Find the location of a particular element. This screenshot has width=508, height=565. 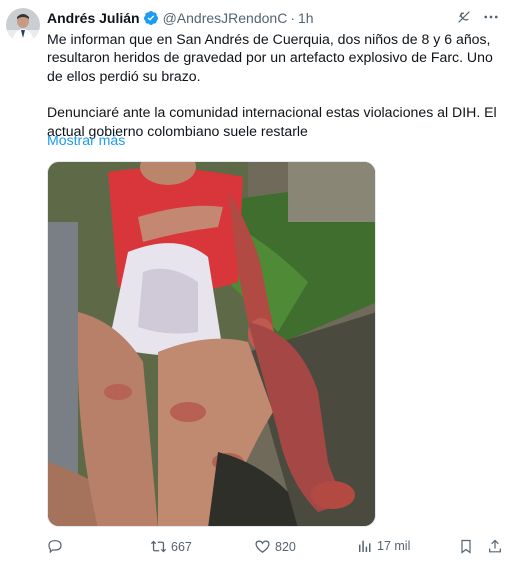

reply-icon is located at coordinates (55, 547).